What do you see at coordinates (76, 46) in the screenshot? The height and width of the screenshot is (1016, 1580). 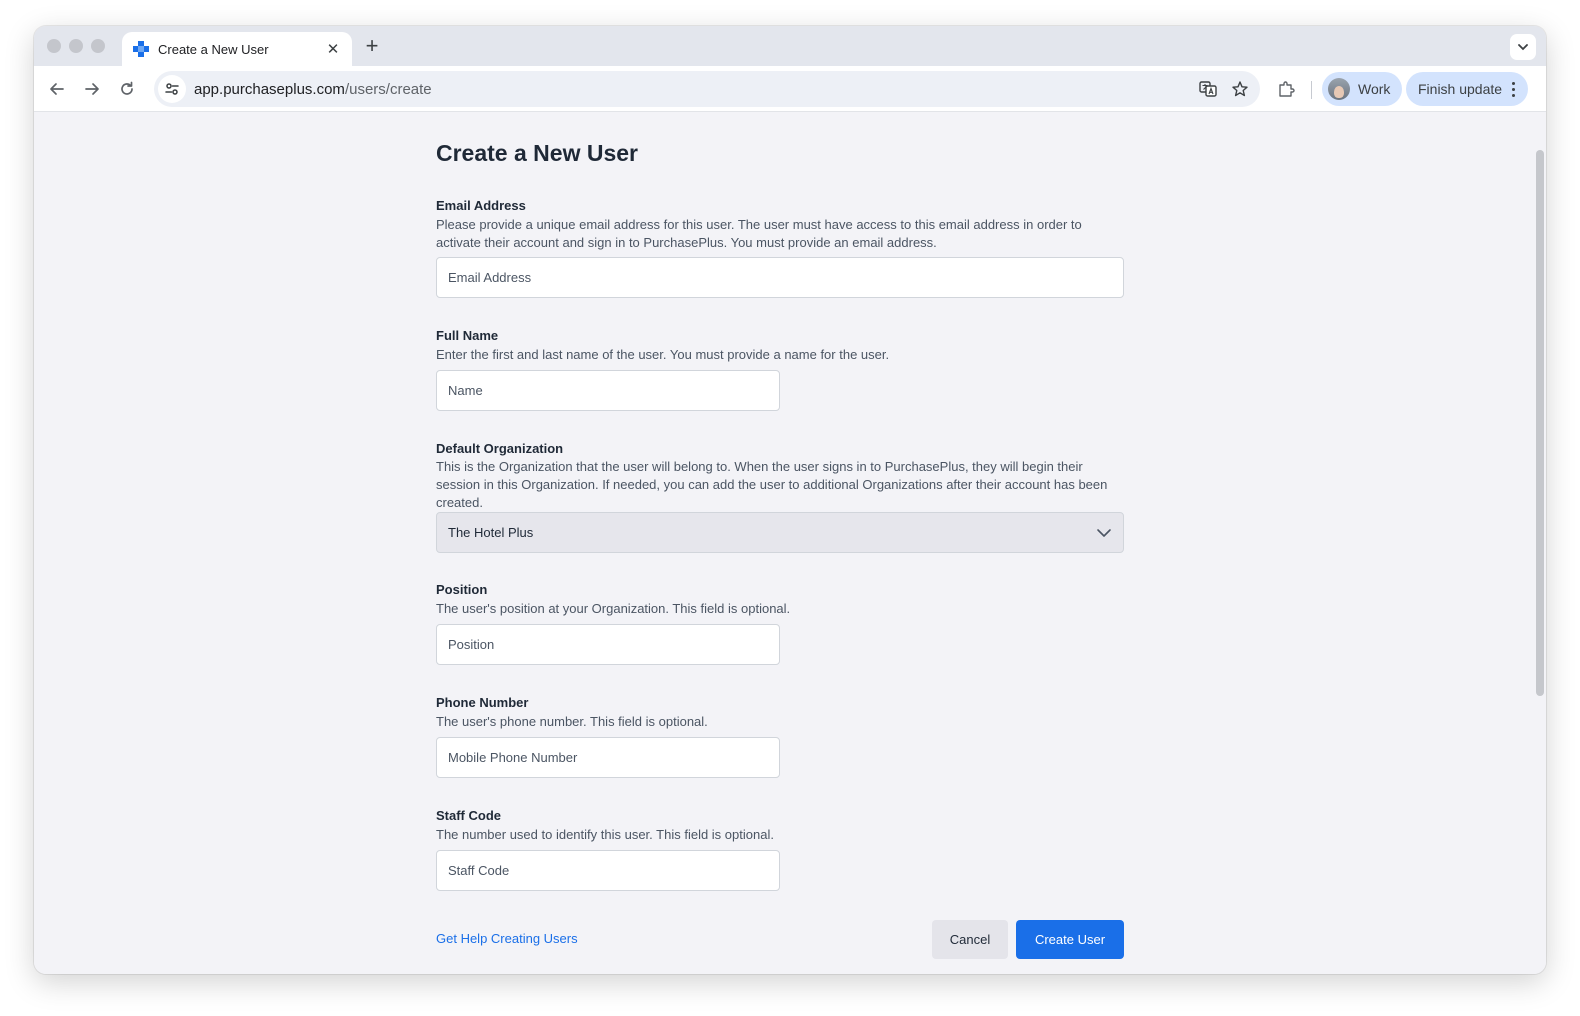 I see `minimize-window-dot` at bounding box center [76, 46].